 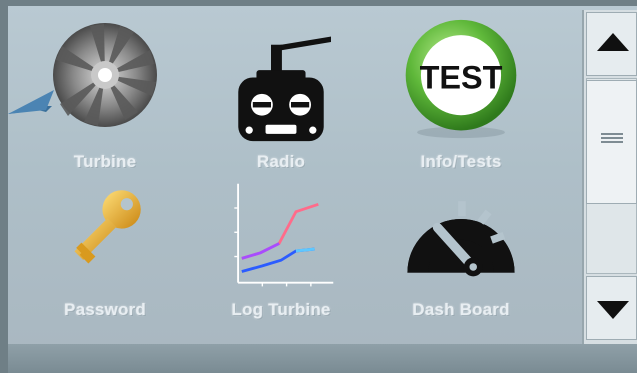 What do you see at coordinates (284, 89) in the screenshot?
I see `radio-transmitter-icon` at bounding box center [284, 89].